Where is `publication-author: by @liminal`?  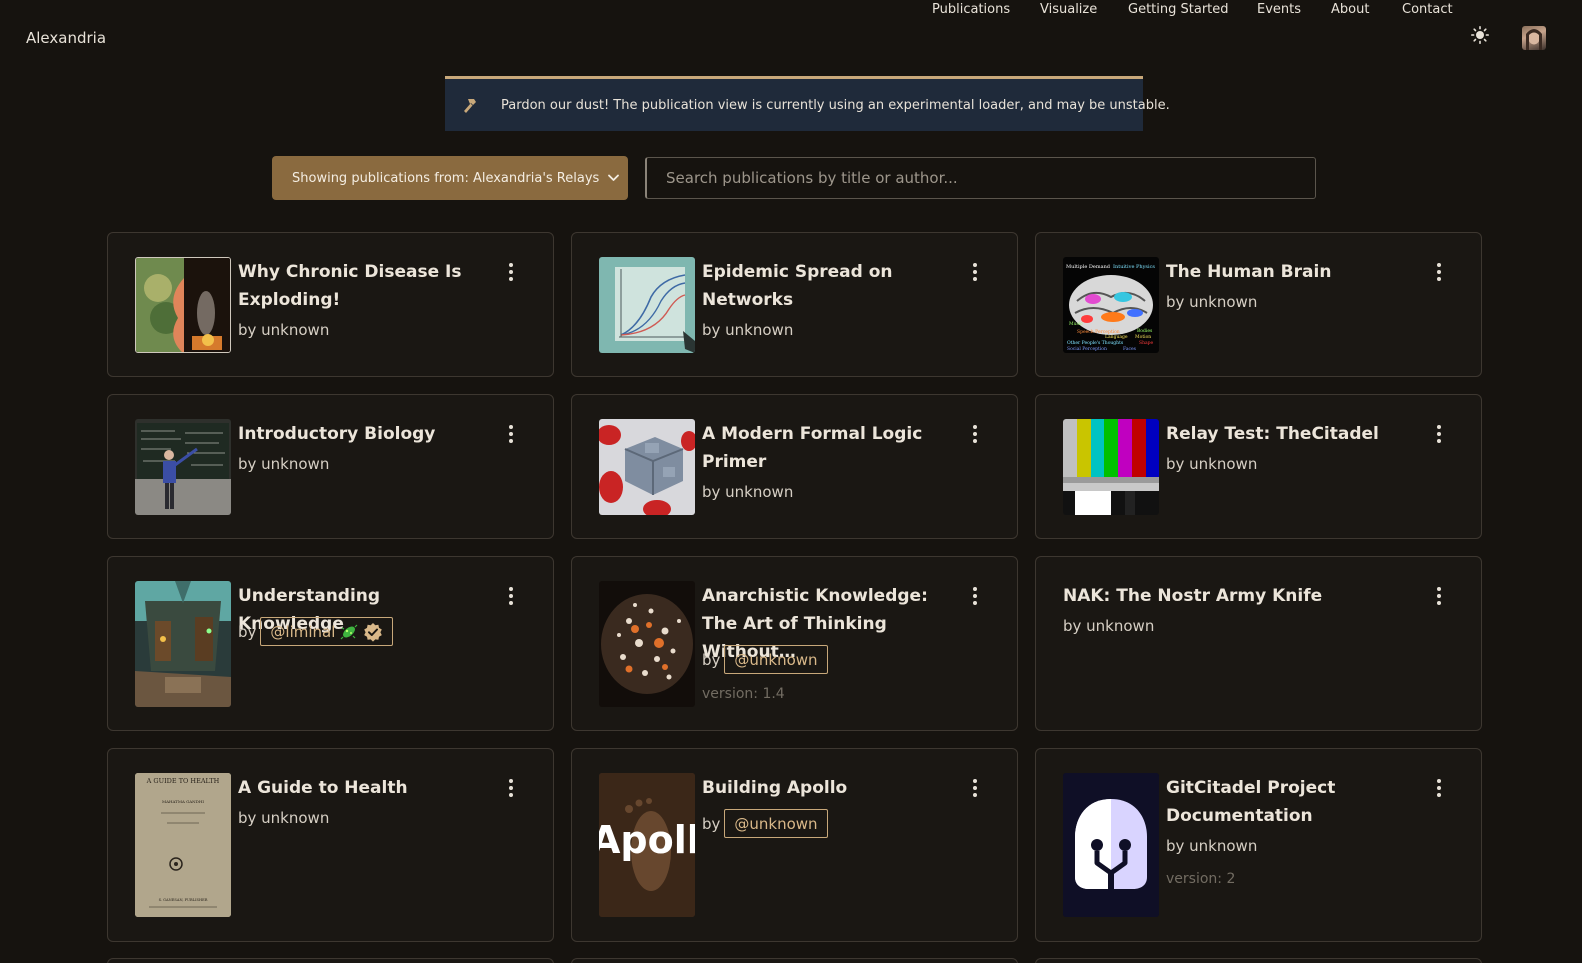 publication-author: by @liminal is located at coordinates (316, 631).